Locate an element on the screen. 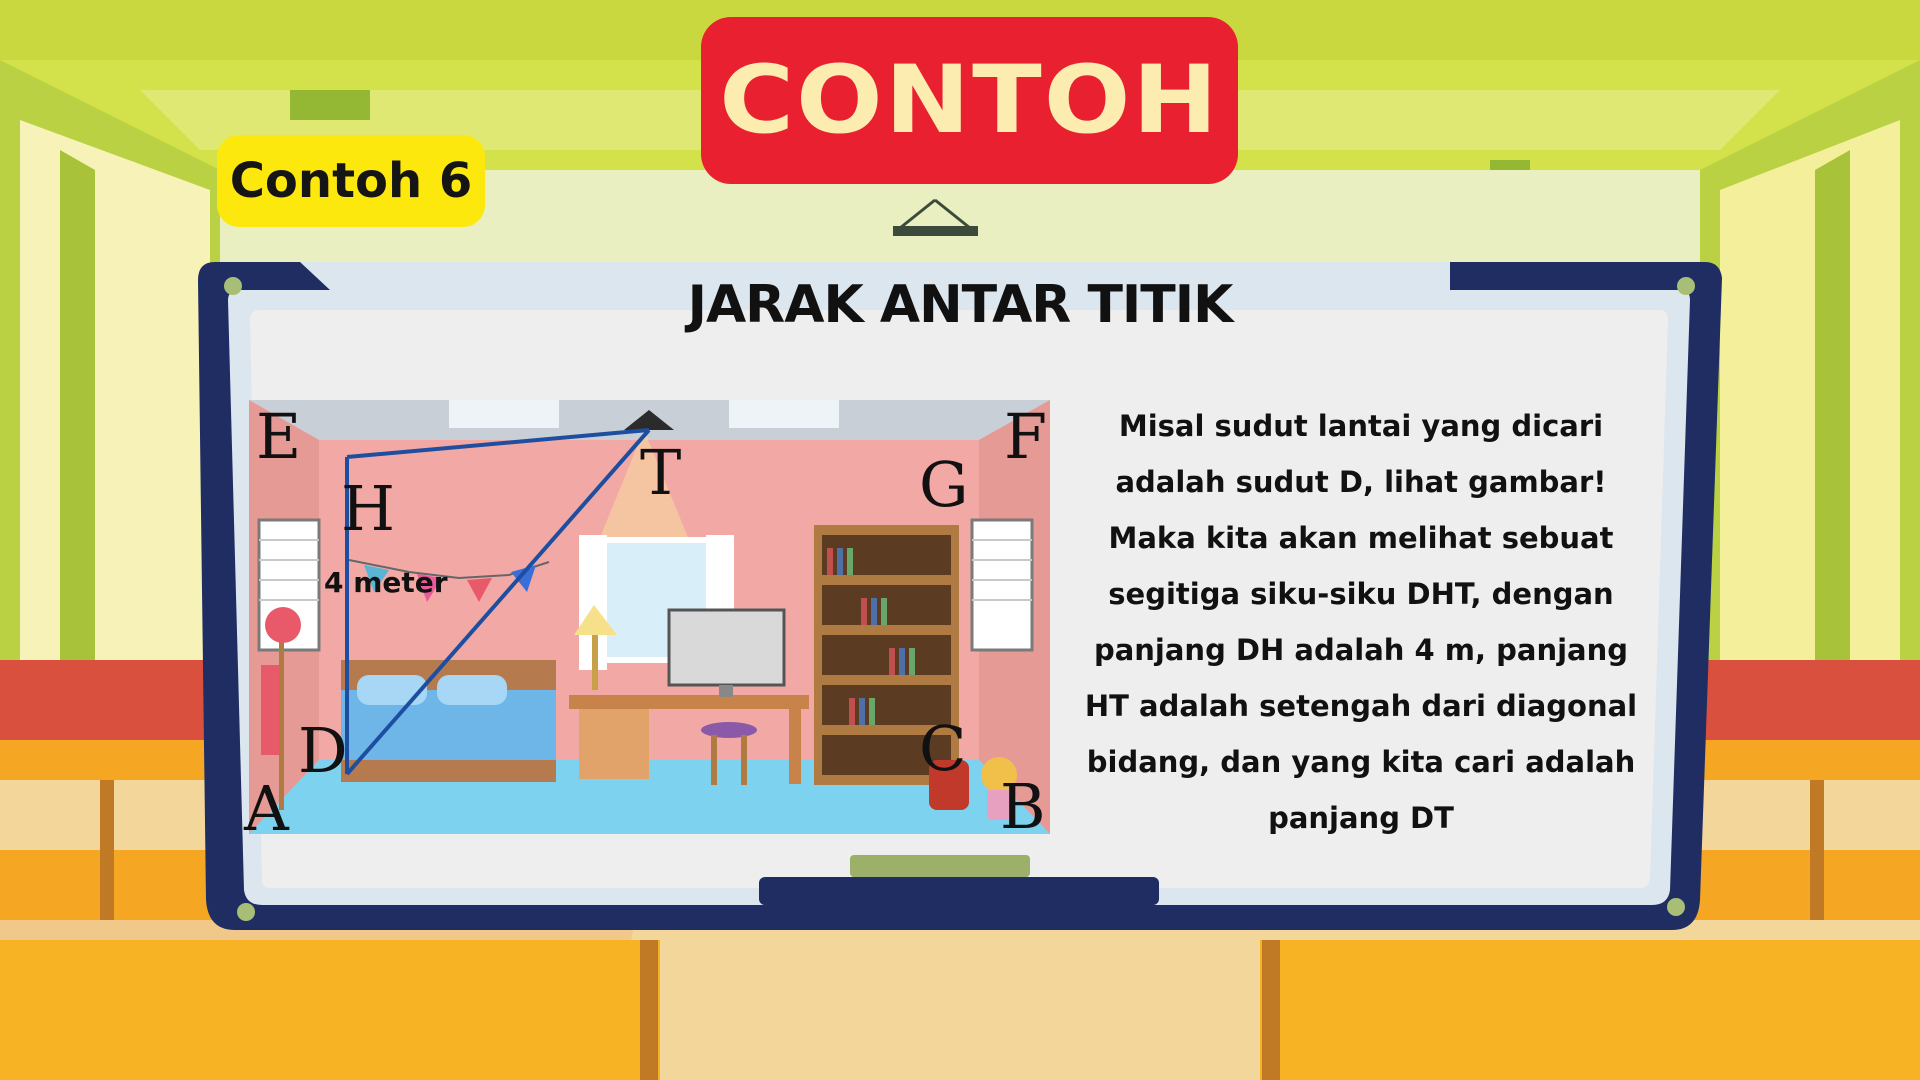 The width and height of the screenshot is (1920, 1080). label-d: D is located at coordinates (323, 750).